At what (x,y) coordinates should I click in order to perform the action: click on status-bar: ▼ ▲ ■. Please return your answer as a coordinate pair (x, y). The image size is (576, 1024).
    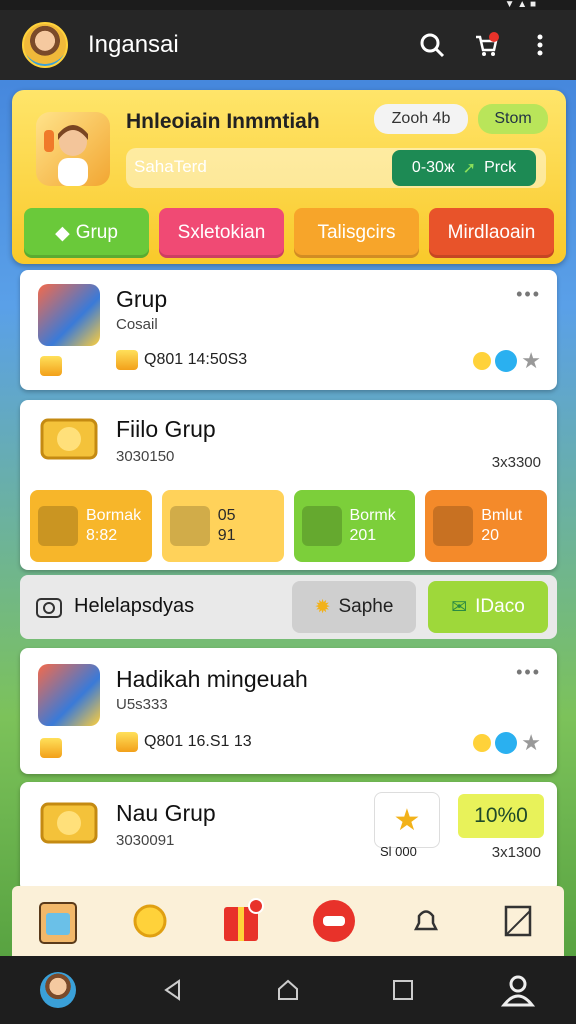
    Looking at the image, I should click on (288, 5).